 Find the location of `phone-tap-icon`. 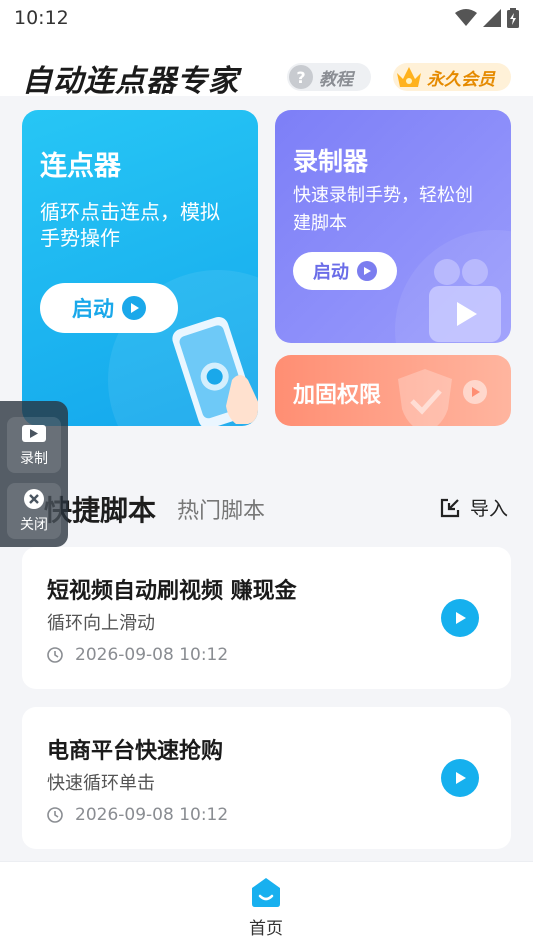

phone-tap-icon is located at coordinates (215, 371).